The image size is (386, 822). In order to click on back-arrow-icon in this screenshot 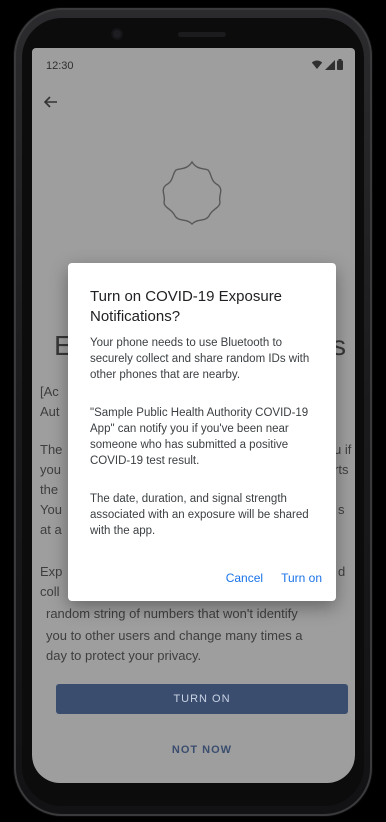, I will do `click(54, 104)`.